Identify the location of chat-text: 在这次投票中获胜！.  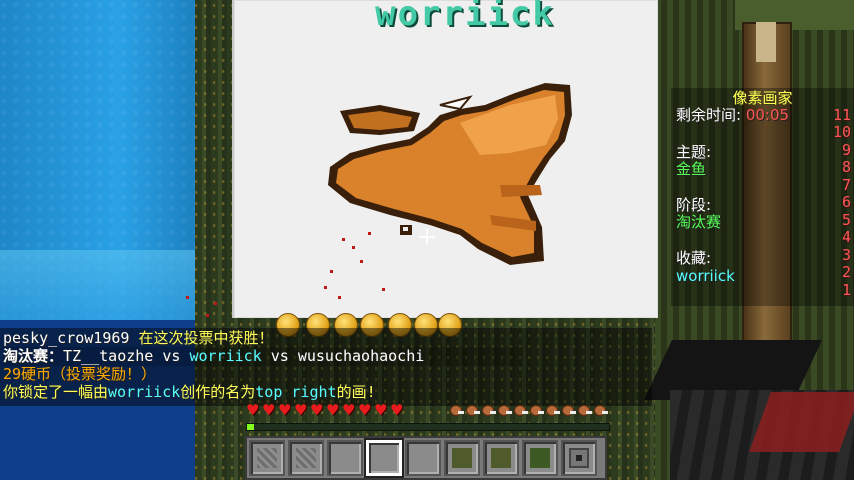
(201, 338).